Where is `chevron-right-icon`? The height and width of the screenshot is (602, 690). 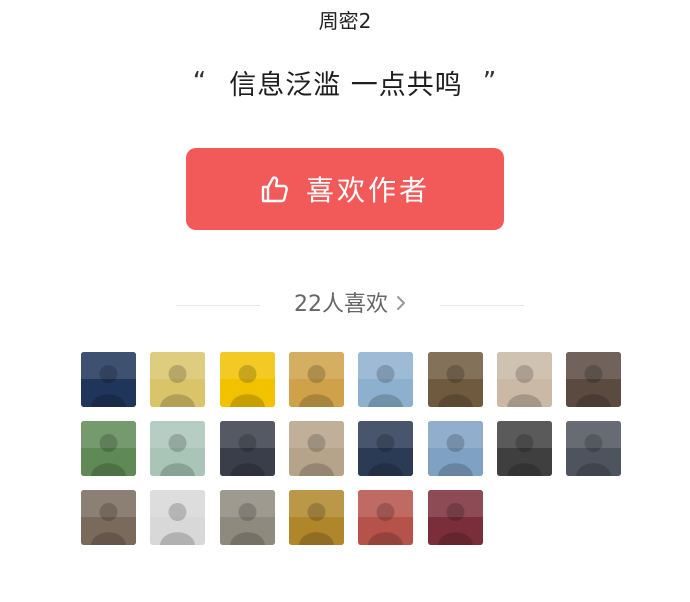 chevron-right-icon is located at coordinates (401, 305).